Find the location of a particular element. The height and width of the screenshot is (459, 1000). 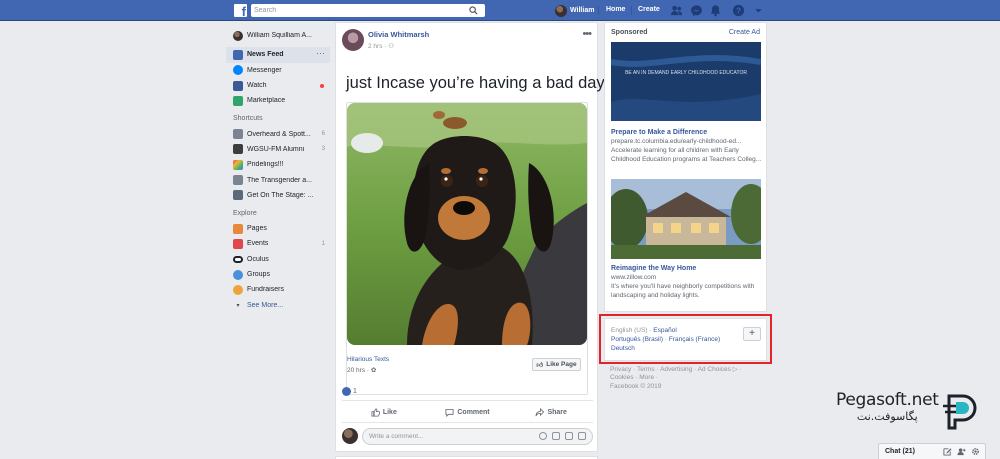

search-bar is located at coordinates (368, 10).